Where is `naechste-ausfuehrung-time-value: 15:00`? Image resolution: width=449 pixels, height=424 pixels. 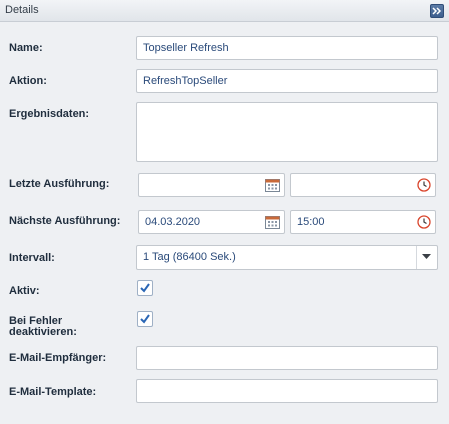 naechste-ausfuehrung-time-value: 15:00 is located at coordinates (311, 222).